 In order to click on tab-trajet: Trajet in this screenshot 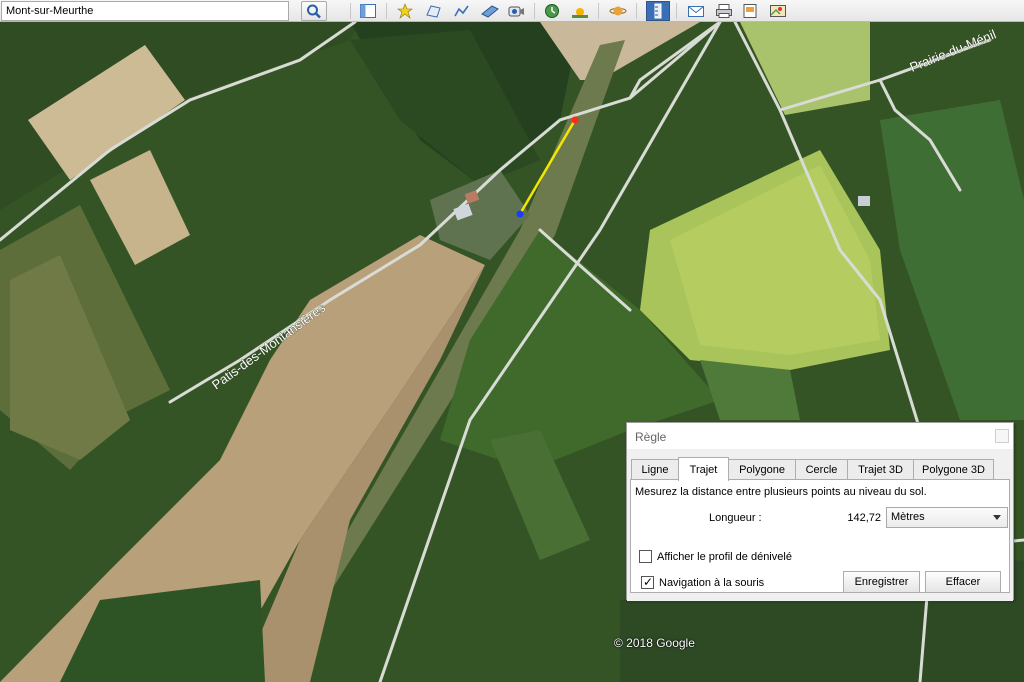, I will do `click(703, 469)`.